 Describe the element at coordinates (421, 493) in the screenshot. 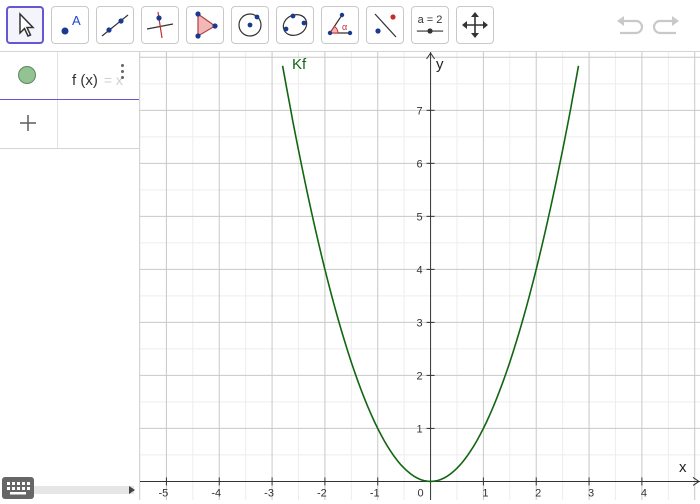

I see `x-tick-label: 0` at that location.